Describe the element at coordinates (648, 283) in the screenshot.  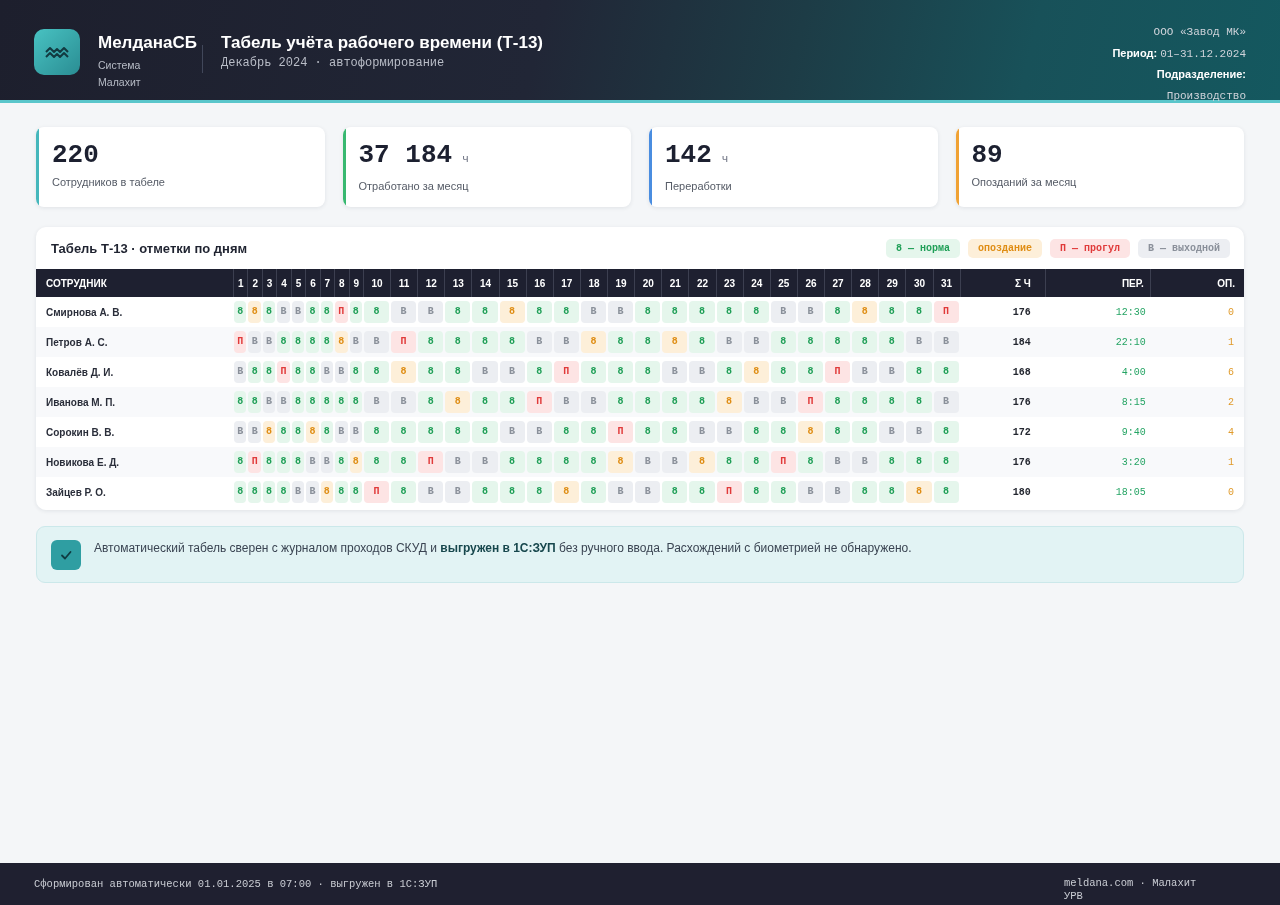
I see `column-header: 20` at that location.